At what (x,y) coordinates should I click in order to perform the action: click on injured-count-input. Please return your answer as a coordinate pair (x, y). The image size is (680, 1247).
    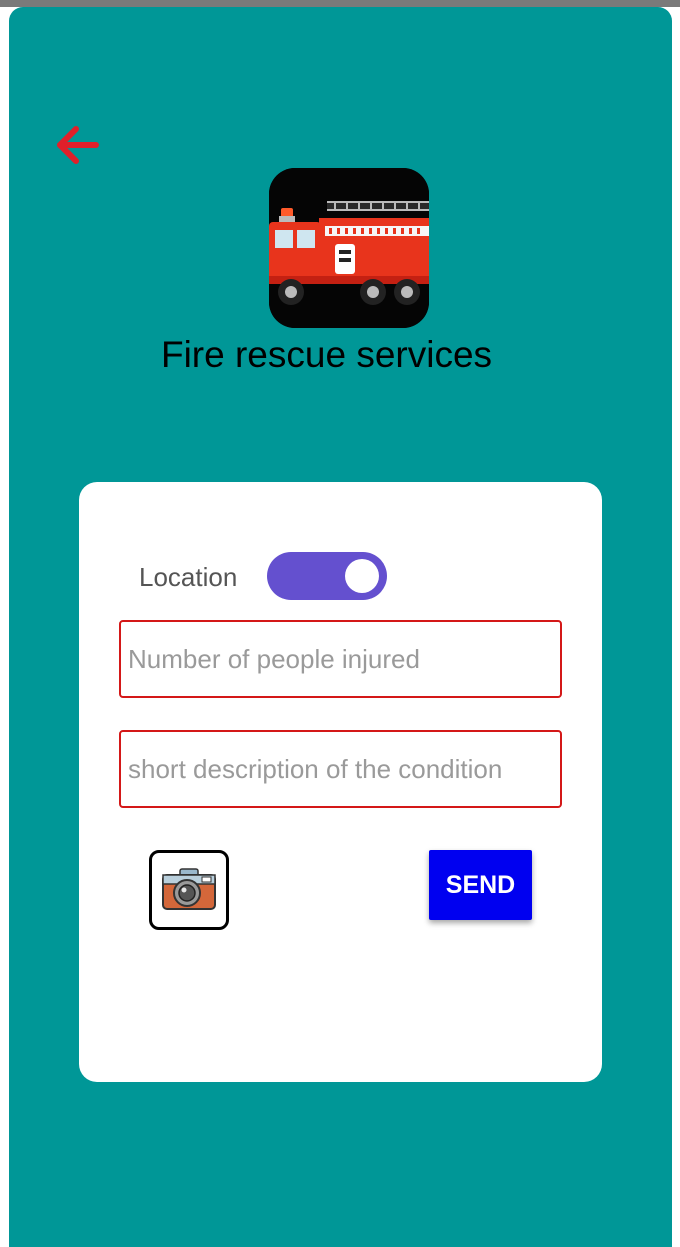
    Looking at the image, I should click on (340, 659).